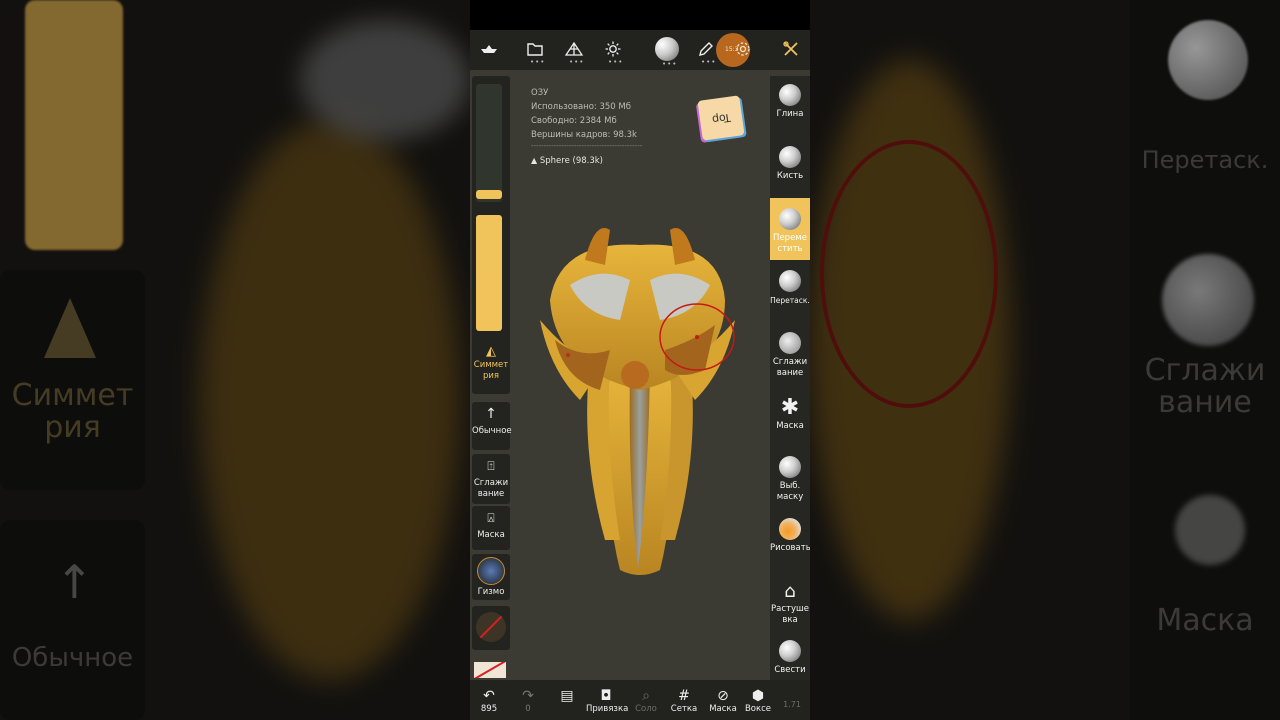 The width and height of the screenshot is (1280, 720). I want to click on tools-icon, so click(791, 49).